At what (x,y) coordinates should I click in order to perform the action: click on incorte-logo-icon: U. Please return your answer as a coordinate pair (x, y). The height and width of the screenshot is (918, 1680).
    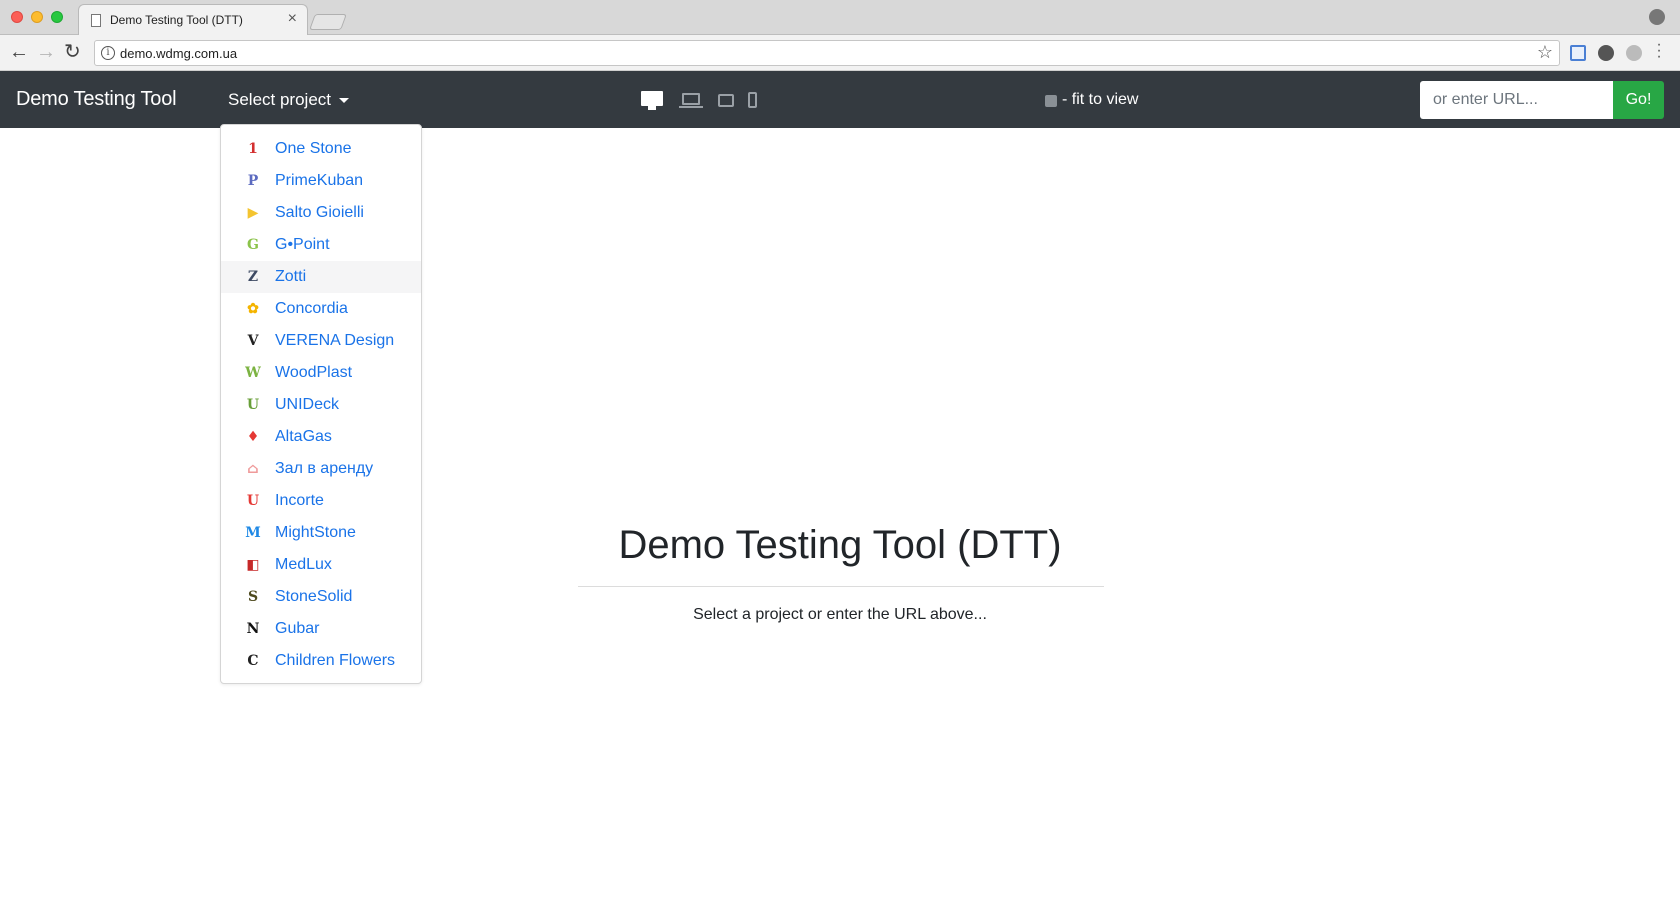
    Looking at the image, I should click on (253, 501).